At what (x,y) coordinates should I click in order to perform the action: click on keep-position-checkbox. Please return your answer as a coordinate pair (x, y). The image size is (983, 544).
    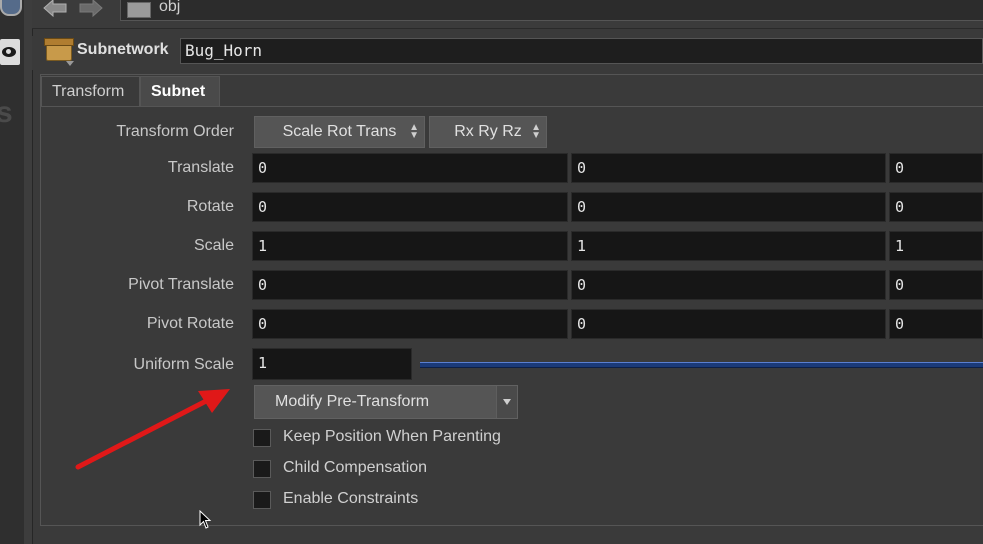
    Looking at the image, I should click on (262, 438).